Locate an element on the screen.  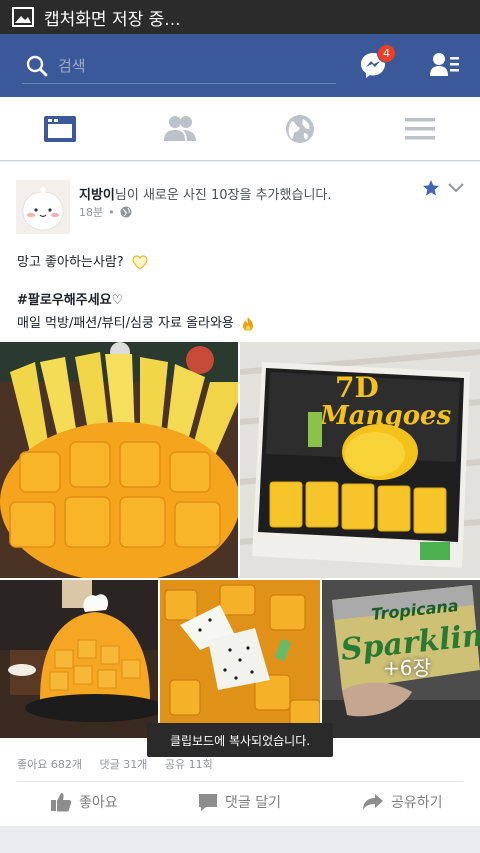
friends-icon is located at coordinates (180, 129).